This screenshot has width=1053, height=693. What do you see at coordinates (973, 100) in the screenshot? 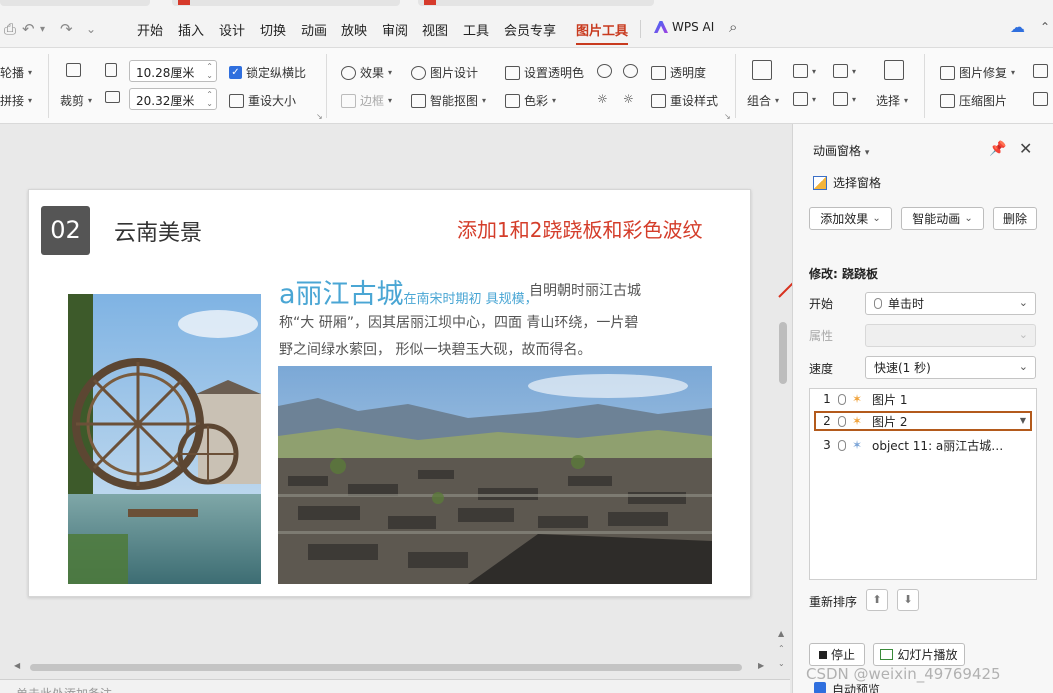
I see `compress-picture-button: 压缩图片` at bounding box center [973, 100].